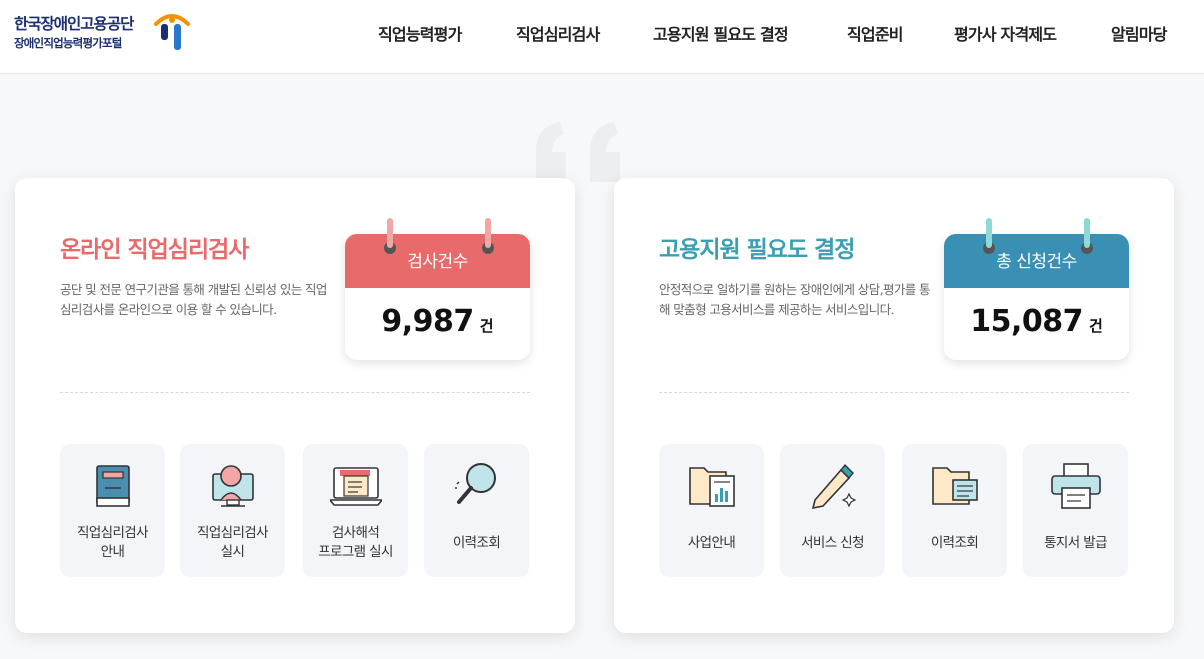 This screenshot has height=659, width=1204. What do you see at coordinates (355, 542) in the screenshot?
I see `tile-label: 검사해석 프로그램 실시` at bounding box center [355, 542].